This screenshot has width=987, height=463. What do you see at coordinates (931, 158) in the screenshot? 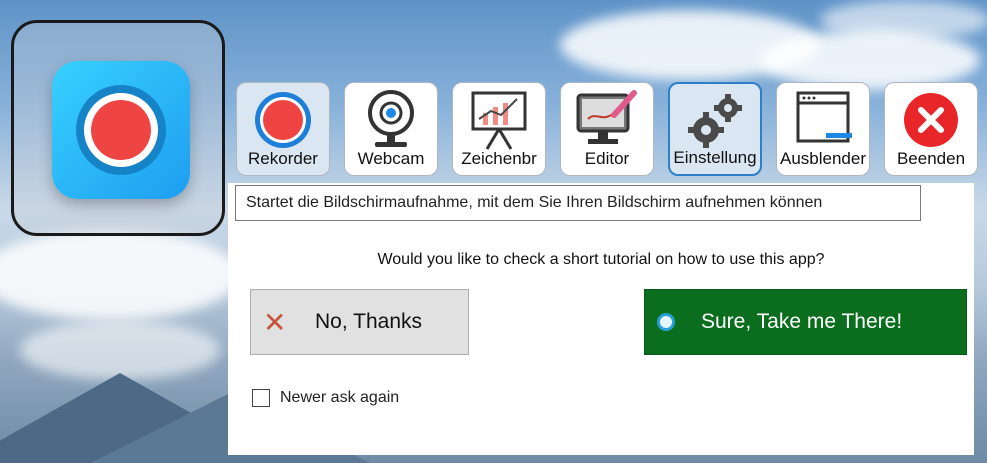
I see `beenden-label: Beenden` at bounding box center [931, 158].